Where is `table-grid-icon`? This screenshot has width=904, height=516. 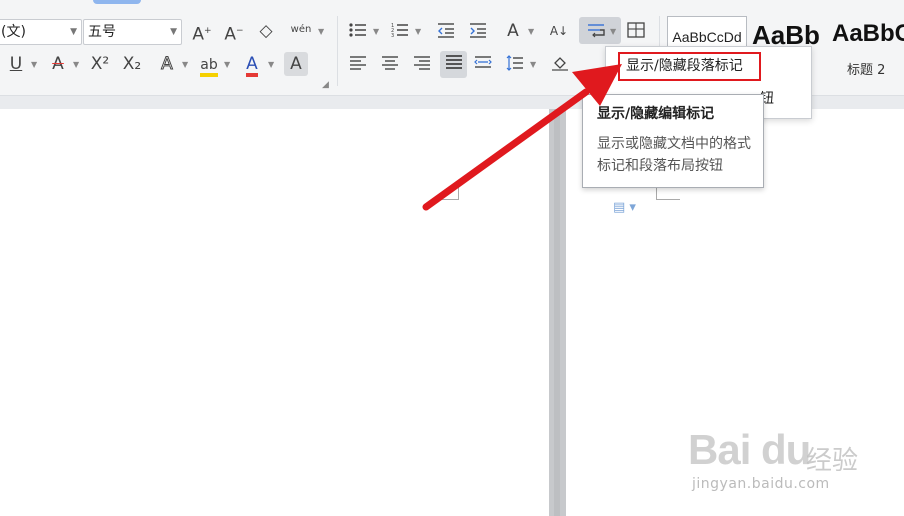
table-grid-icon is located at coordinates (636, 30).